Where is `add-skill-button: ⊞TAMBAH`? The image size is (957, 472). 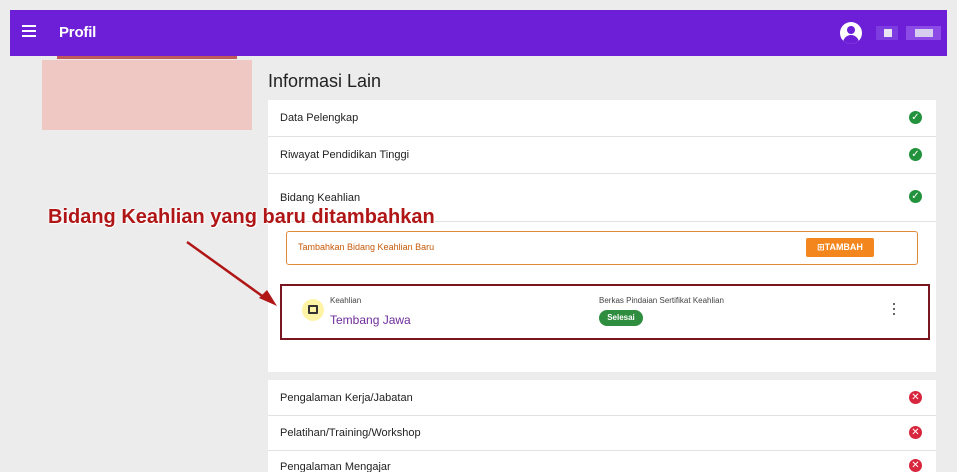
add-skill-button: ⊞TAMBAH is located at coordinates (840, 247).